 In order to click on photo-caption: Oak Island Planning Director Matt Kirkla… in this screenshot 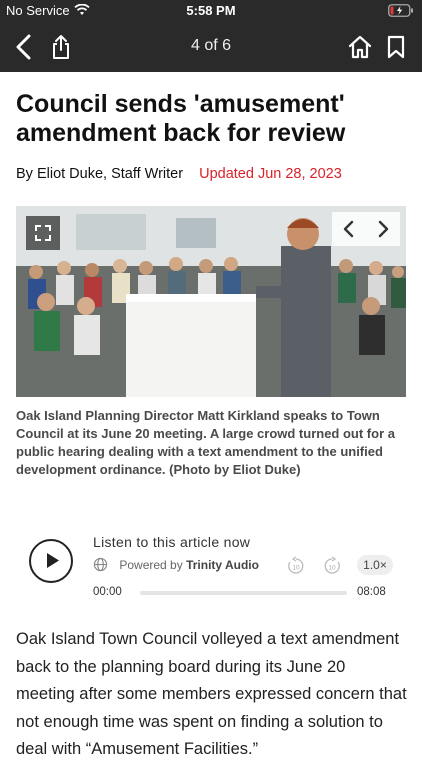, I will do `click(205, 442)`.